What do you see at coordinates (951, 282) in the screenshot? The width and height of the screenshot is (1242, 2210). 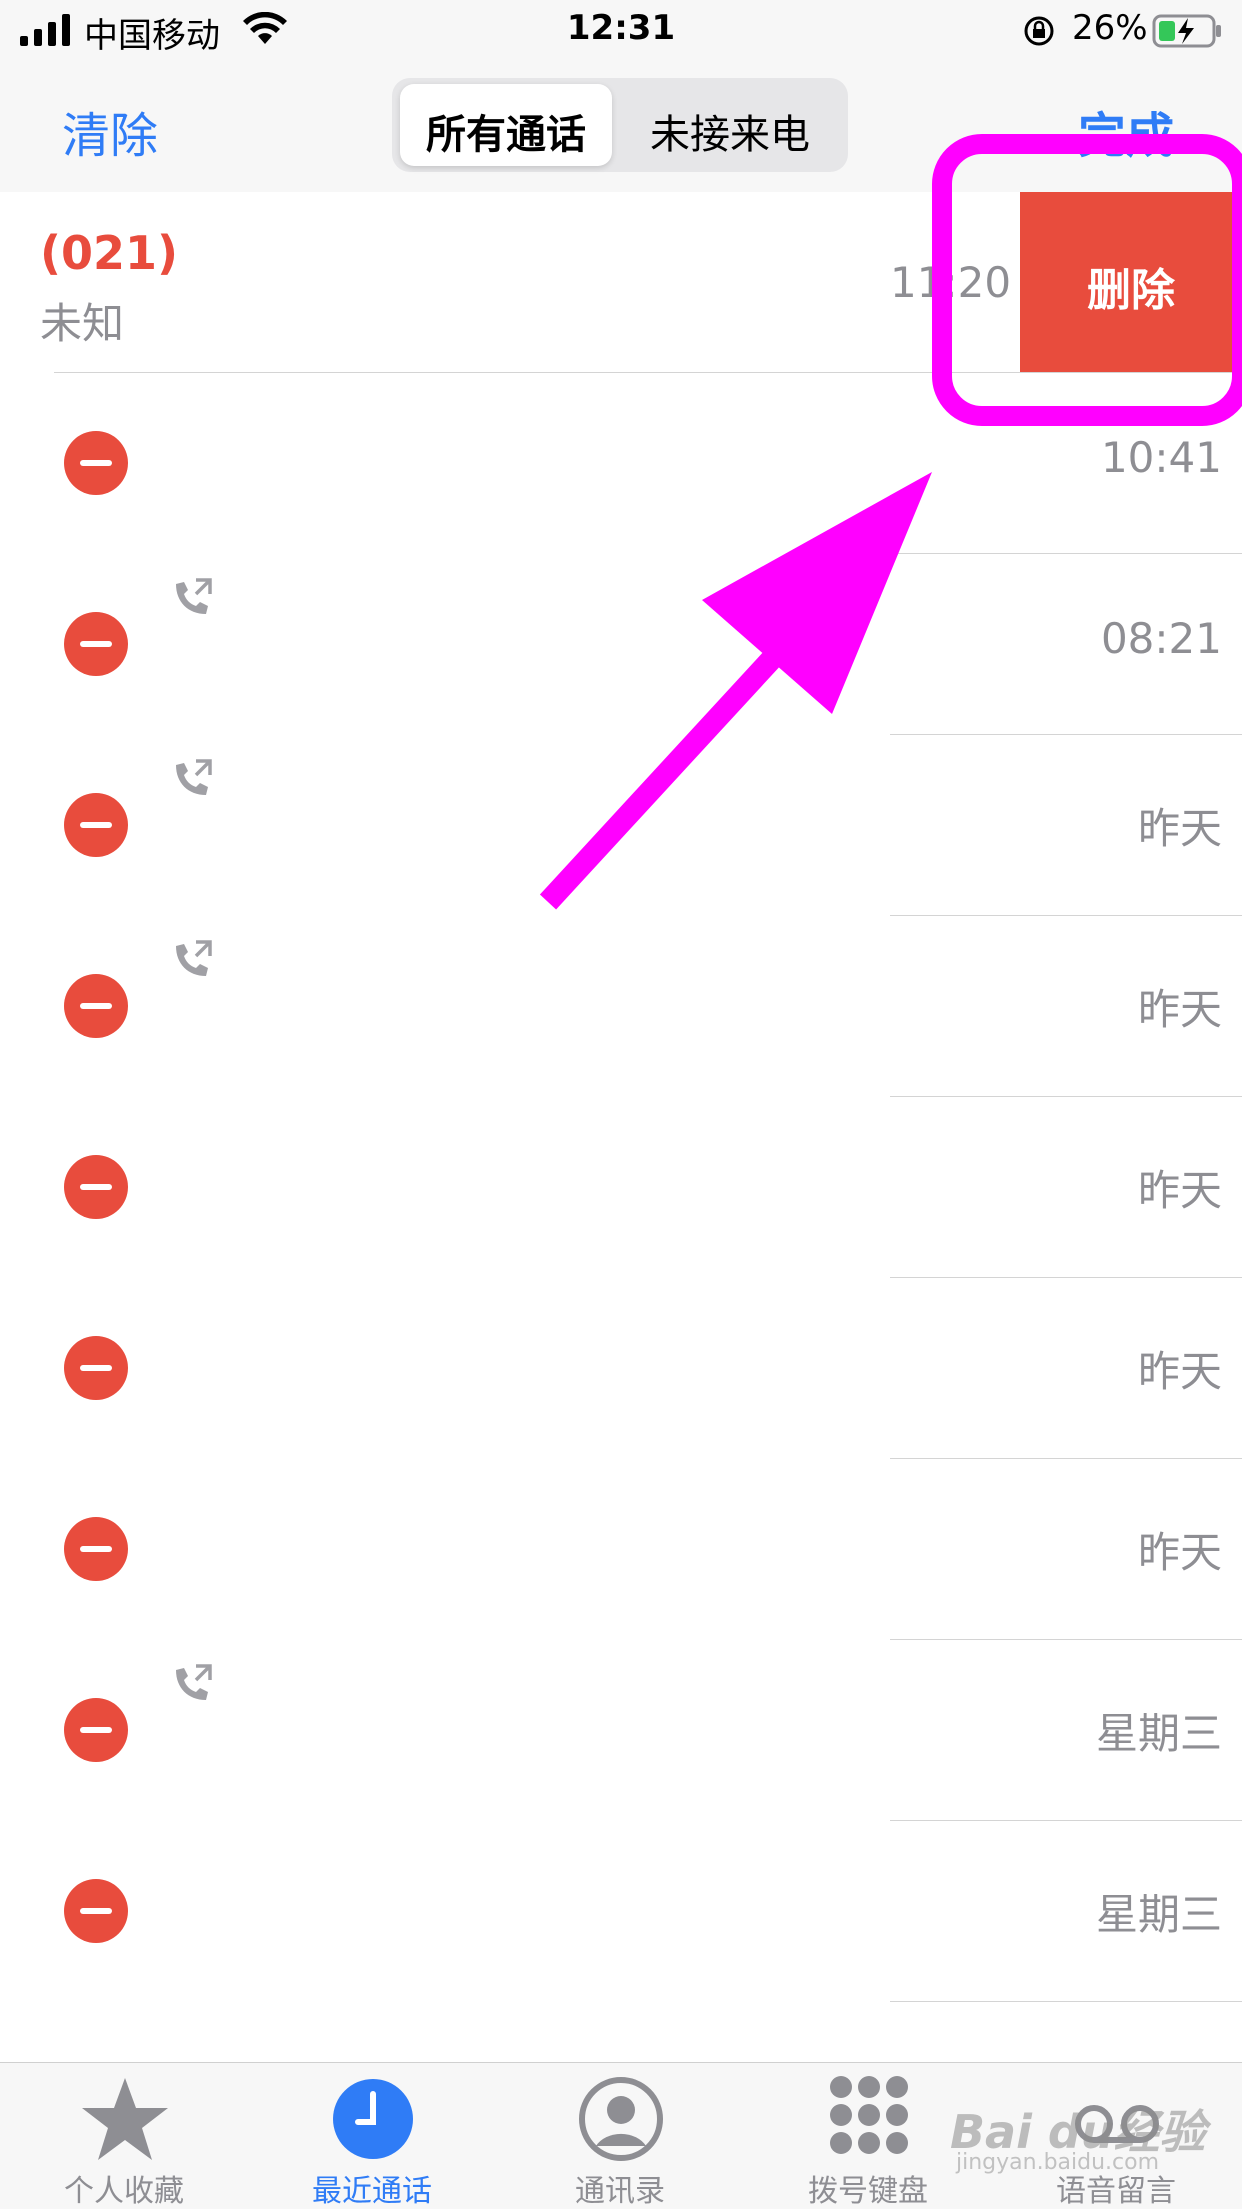 I see `call-time: 11:20` at bounding box center [951, 282].